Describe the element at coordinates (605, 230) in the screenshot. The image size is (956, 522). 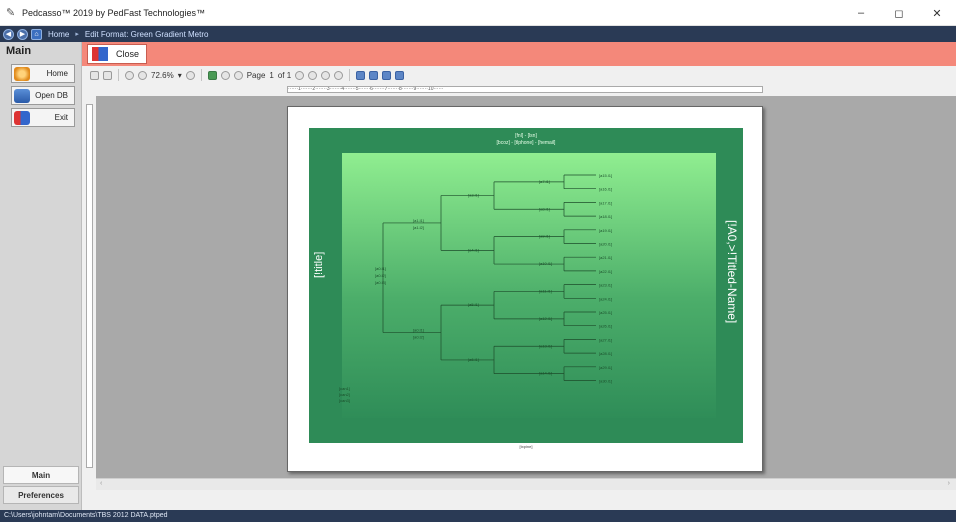
I see `tree-field: [a19.l1]` at that location.